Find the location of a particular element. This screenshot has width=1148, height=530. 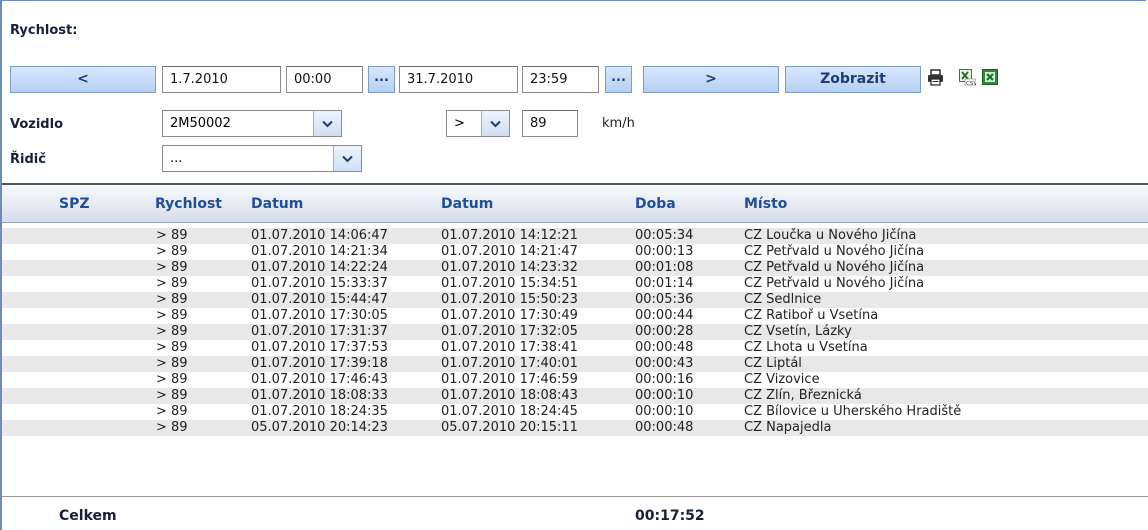

time-to-input: 23:59 is located at coordinates (560, 79).